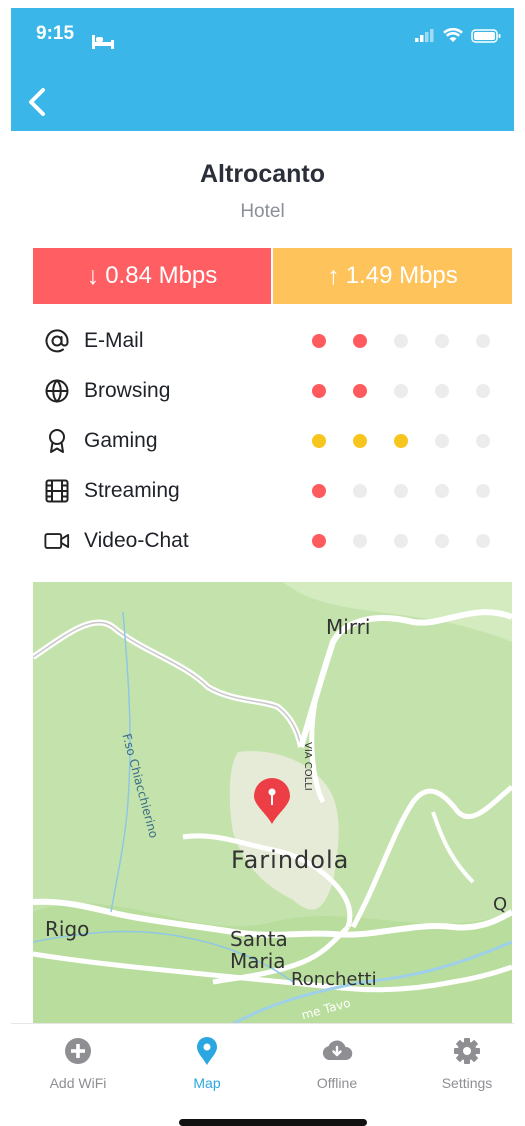  I want to click on place-type: Hotel, so click(262, 211).